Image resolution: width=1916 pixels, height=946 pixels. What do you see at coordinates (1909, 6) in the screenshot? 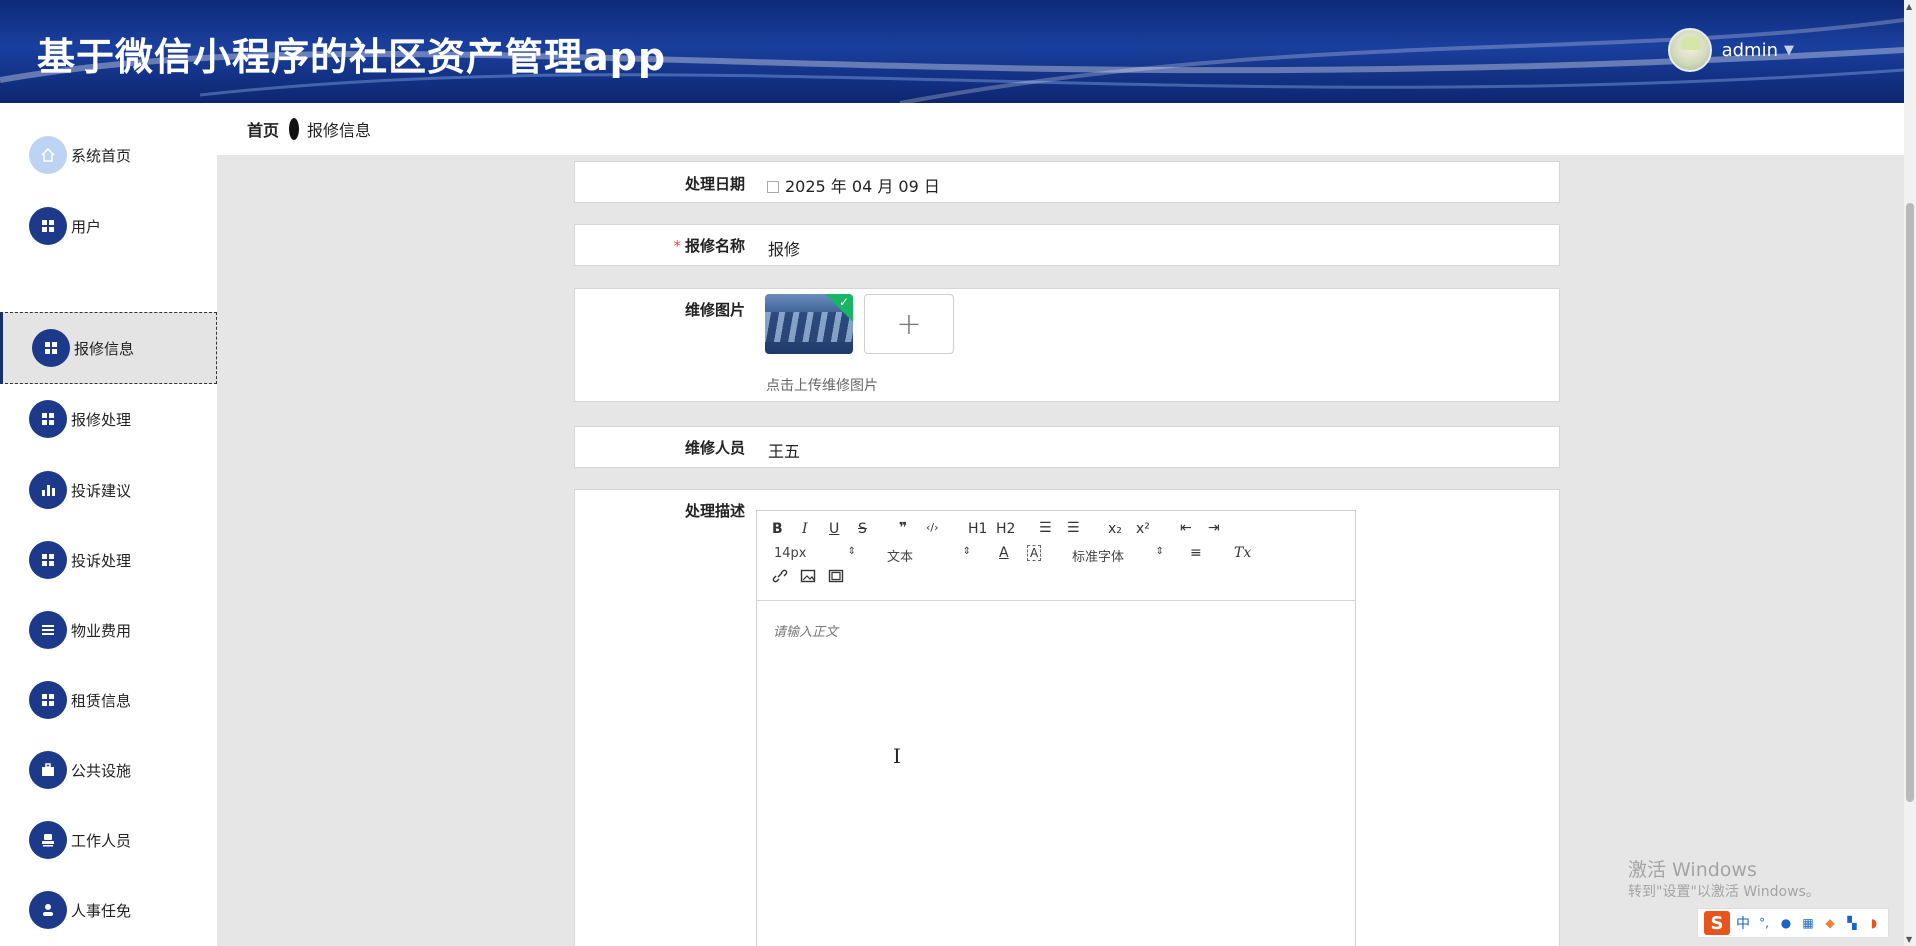
I see `scroll-up-icon: ▲` at bounding box center [1909, 6].